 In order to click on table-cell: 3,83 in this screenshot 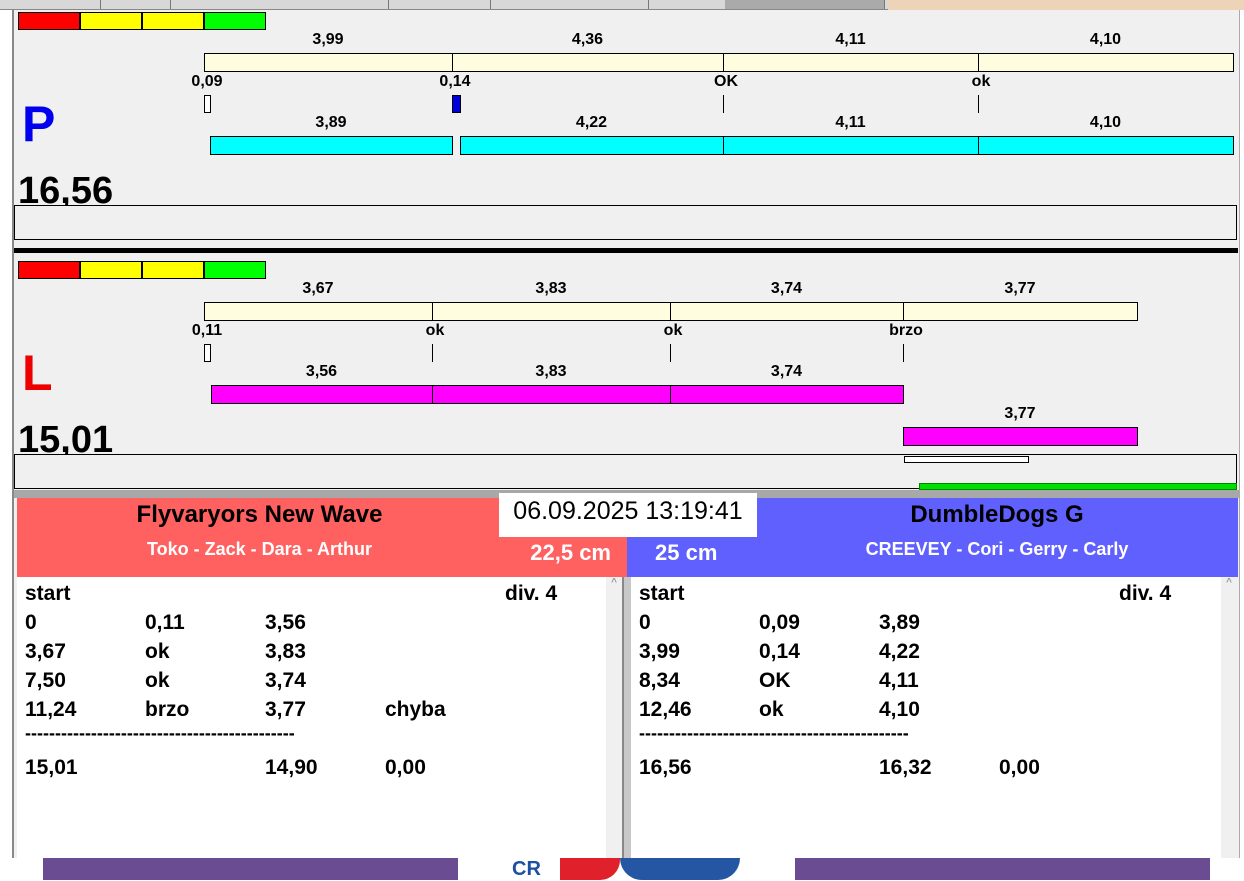, I will do `click(285, 651)`.